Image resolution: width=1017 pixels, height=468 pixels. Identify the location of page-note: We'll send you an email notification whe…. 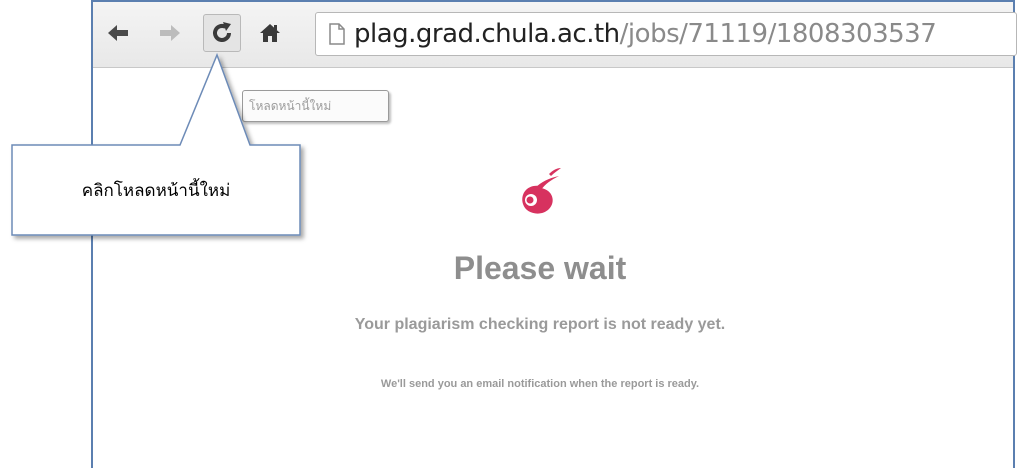
(540, 384).